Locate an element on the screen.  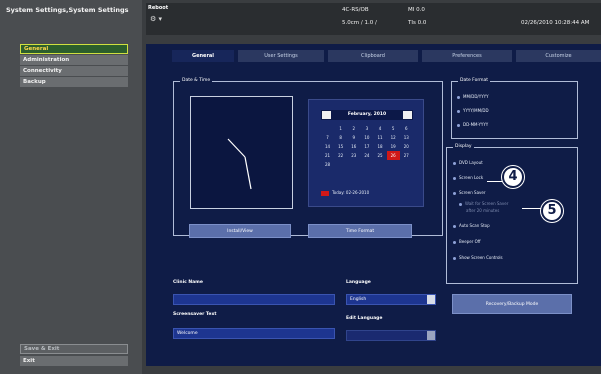
calendar-day: 8 is located at coordinates (340, 137).